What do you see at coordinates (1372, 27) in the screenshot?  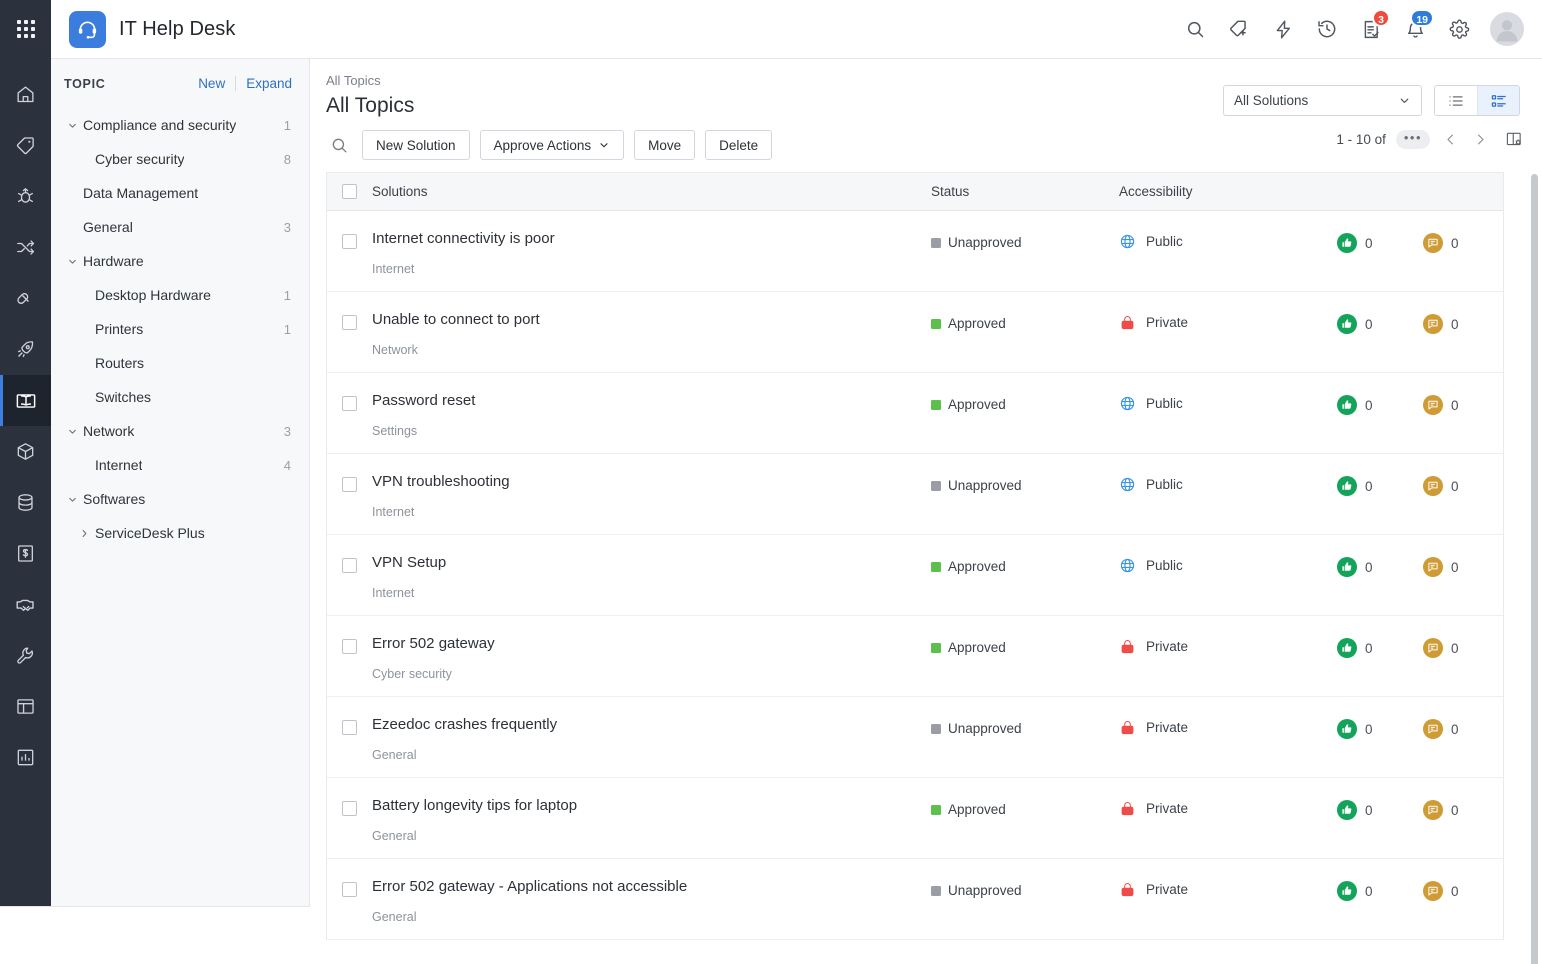 I see `approvals-icon: 3` at bounding box center [1372, 27].